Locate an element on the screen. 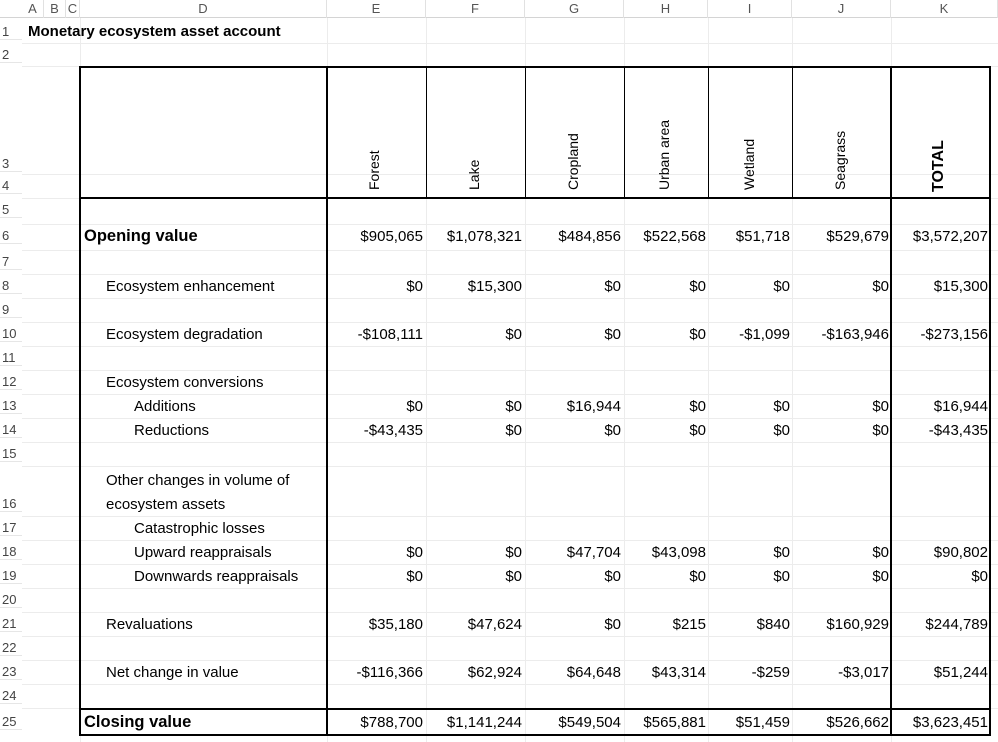 The image size is (998, 742). cell-degradation-wetland: -$1,099 is located at coordinates (764, 334).